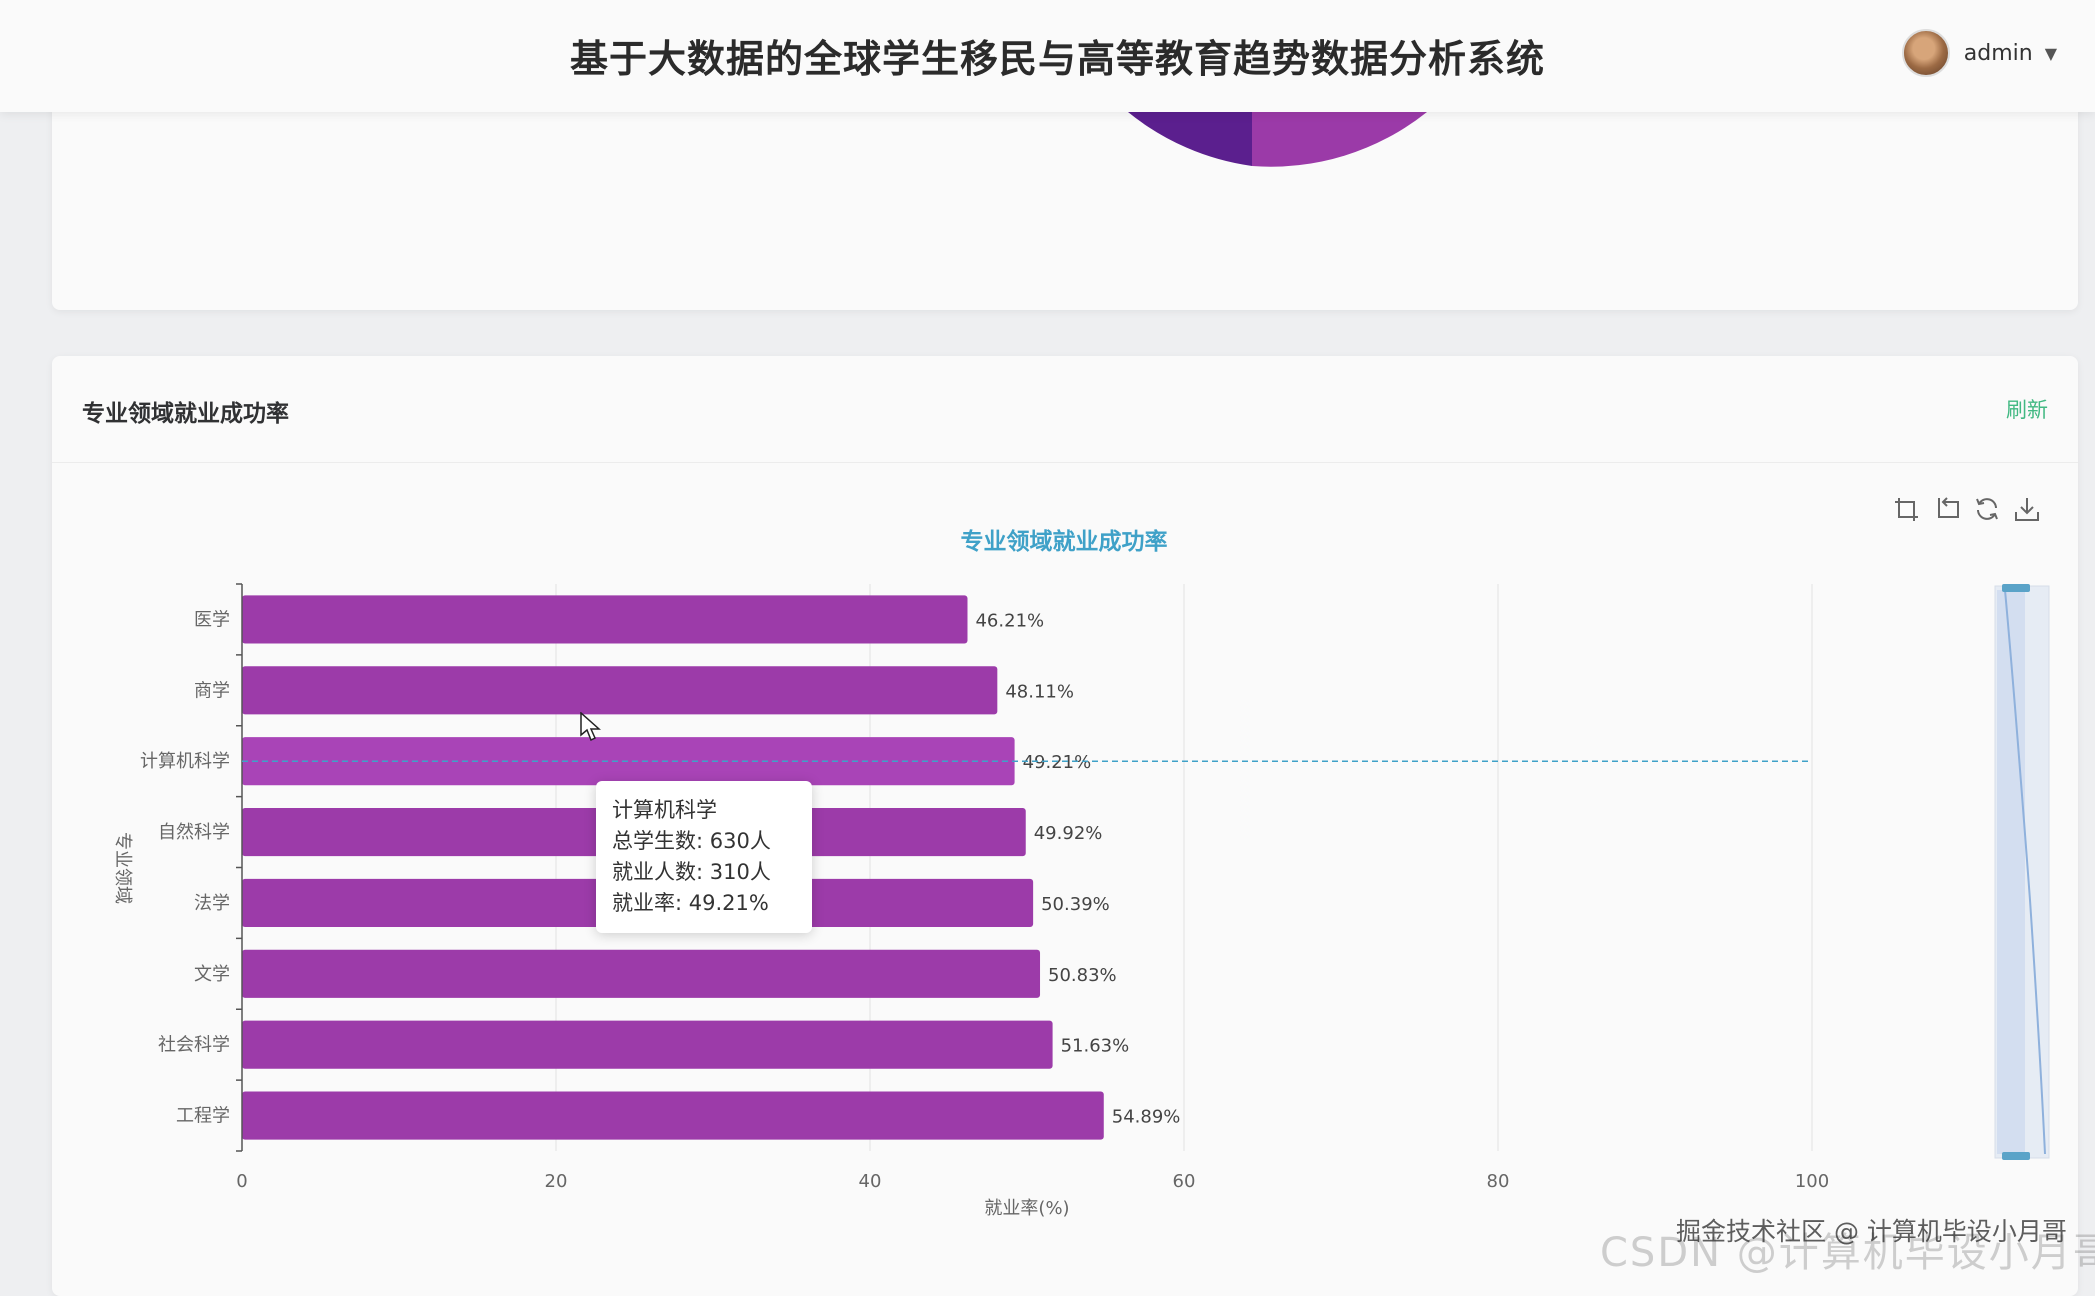 Image resolution: width=2095 pixels, height=1296 pixels. Describe the element at coordinates (1075, 904) in the screenshot. I see `data-label: 50.39%` at that location.